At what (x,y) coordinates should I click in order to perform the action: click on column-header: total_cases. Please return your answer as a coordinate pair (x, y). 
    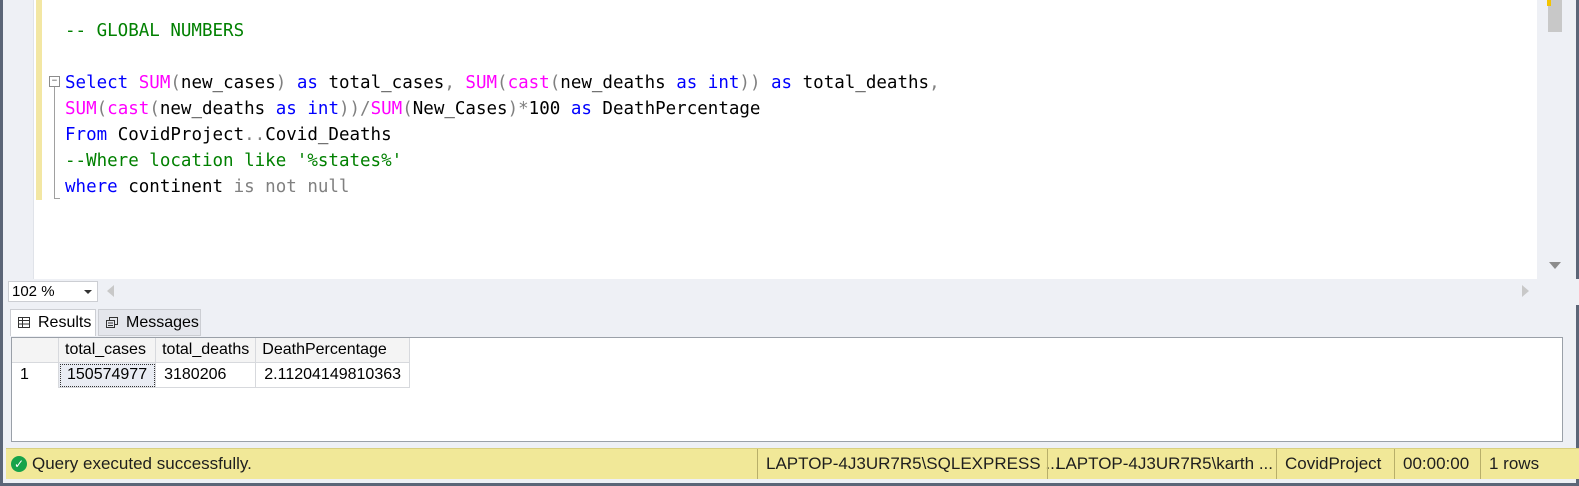
    Looking at the image, I should click on (107, 350).